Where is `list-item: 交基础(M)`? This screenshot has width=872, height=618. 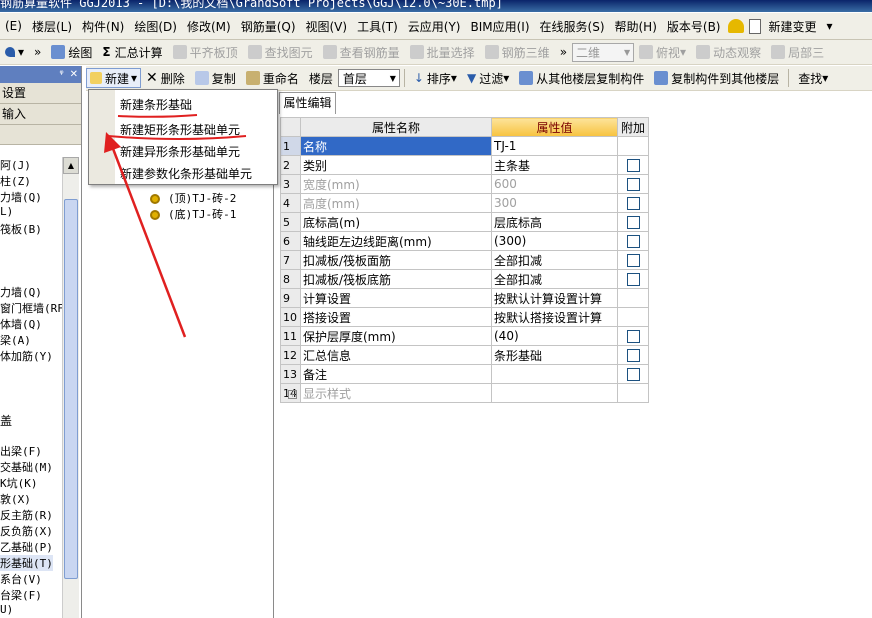
list-item: 交基础(M) is located at coordinates (26, 467).